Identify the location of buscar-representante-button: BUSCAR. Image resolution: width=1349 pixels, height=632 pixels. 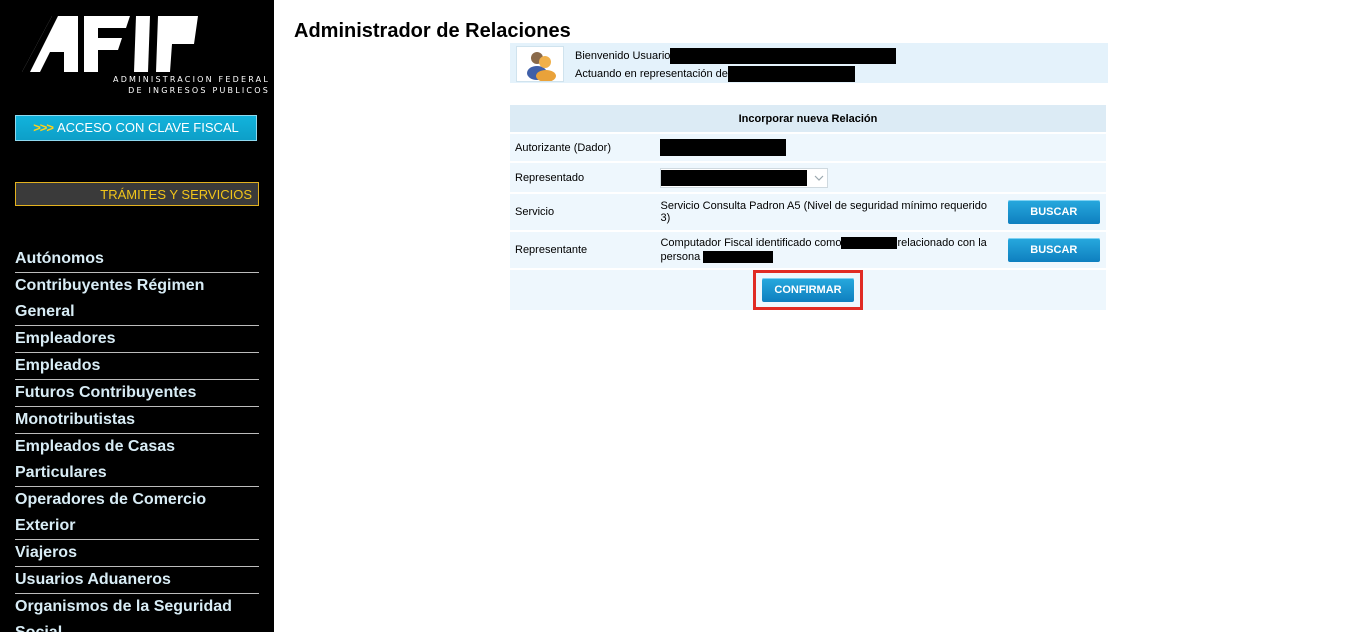
(1053, 250).